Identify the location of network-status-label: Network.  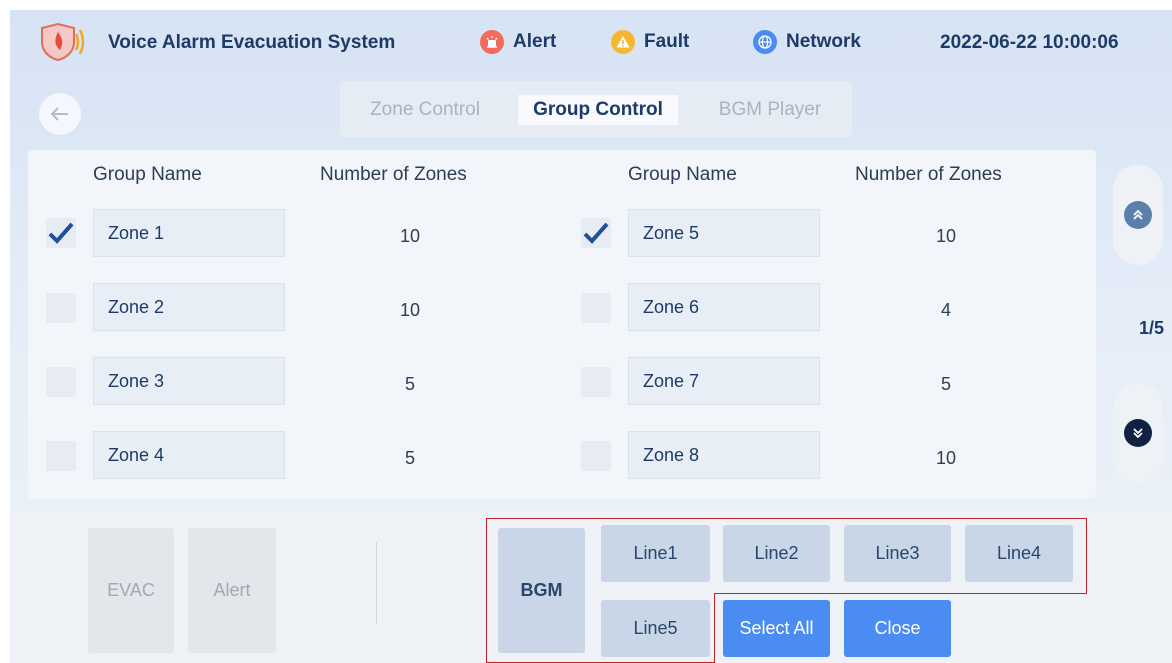
(823, 41).